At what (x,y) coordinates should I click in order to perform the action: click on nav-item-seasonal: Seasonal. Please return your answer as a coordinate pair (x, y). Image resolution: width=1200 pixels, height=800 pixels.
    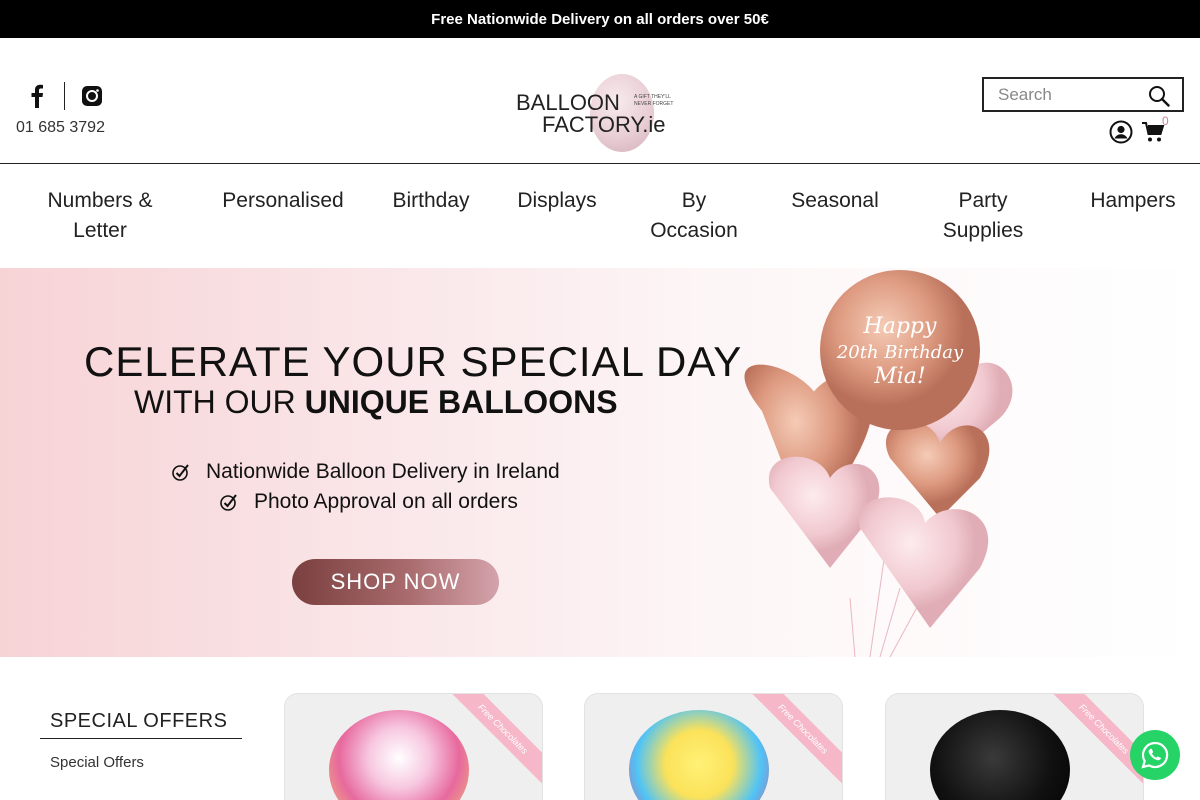
    Looking at the image, I should click on (835, 201).